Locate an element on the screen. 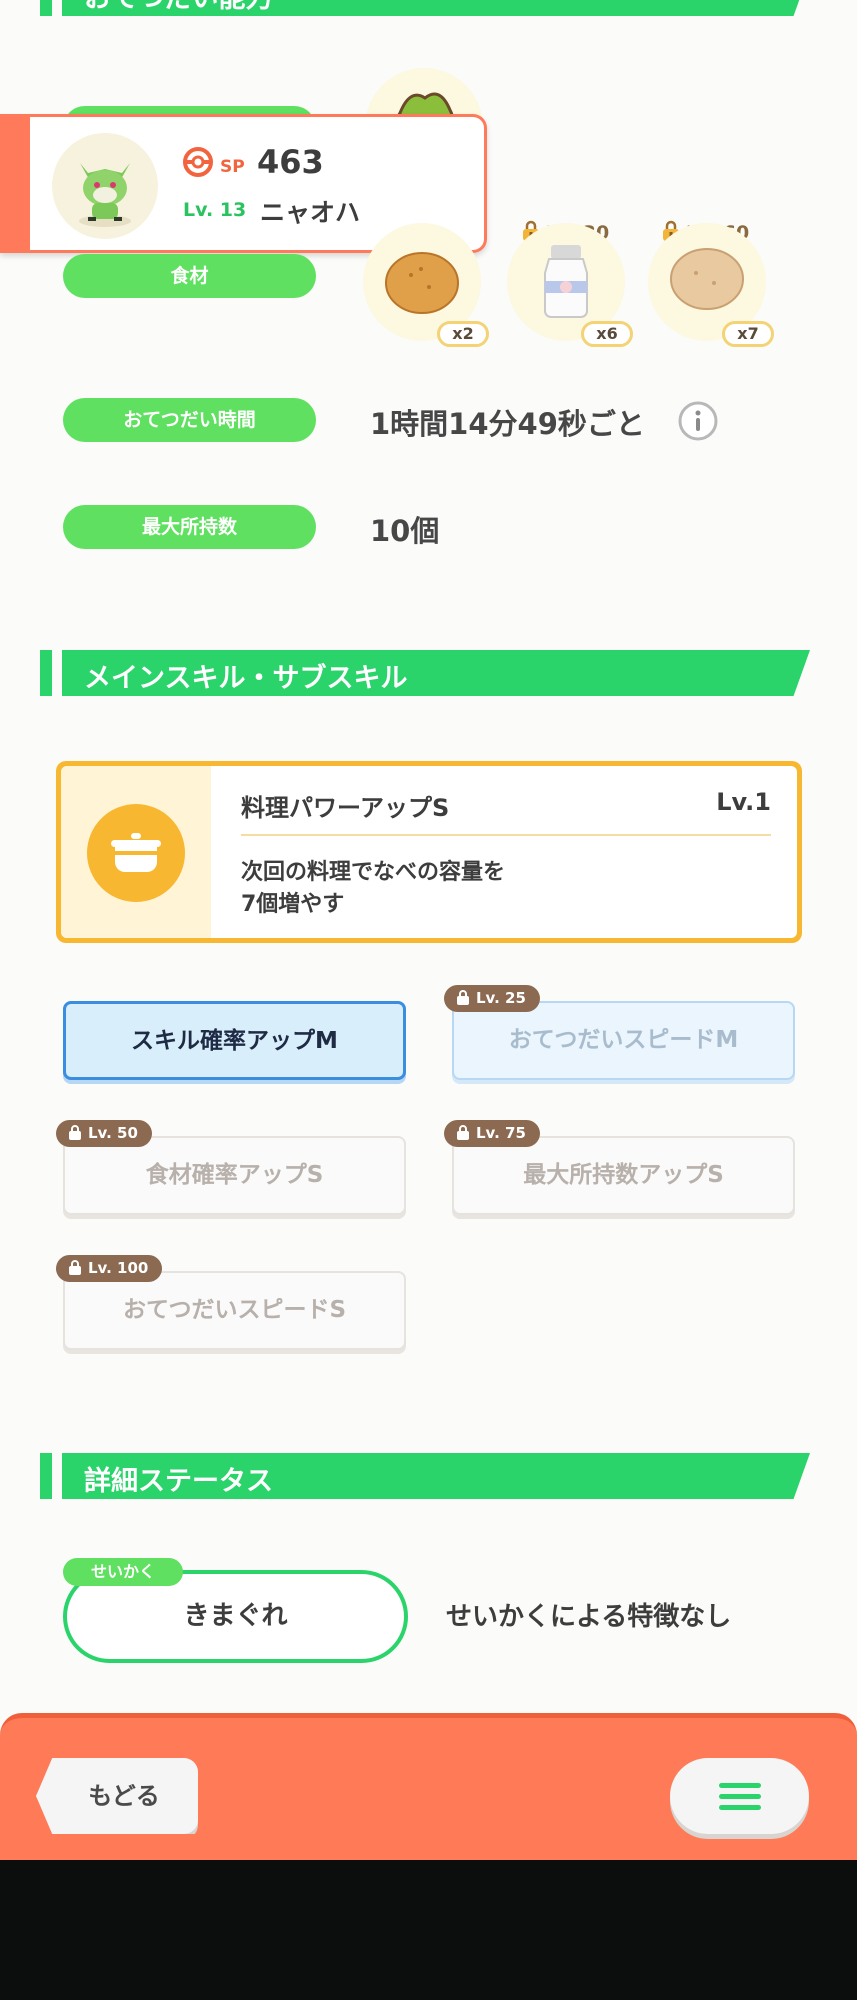 The height and width of the screenshot is (2000, 857). subskill-button-5: おてつだいスピードS is located at coordinates (234, 1310).